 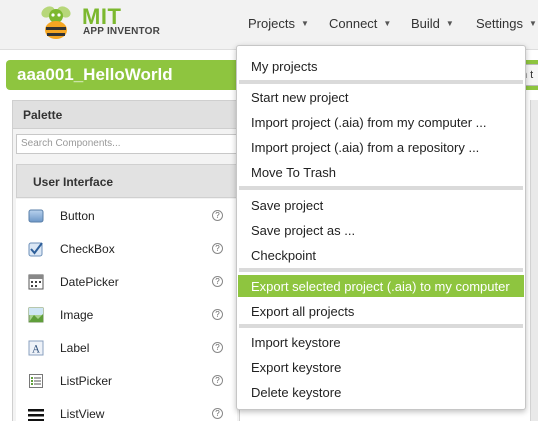 I want to click on component-datepicker: DatePicker ?, so click(x=126, y=282).